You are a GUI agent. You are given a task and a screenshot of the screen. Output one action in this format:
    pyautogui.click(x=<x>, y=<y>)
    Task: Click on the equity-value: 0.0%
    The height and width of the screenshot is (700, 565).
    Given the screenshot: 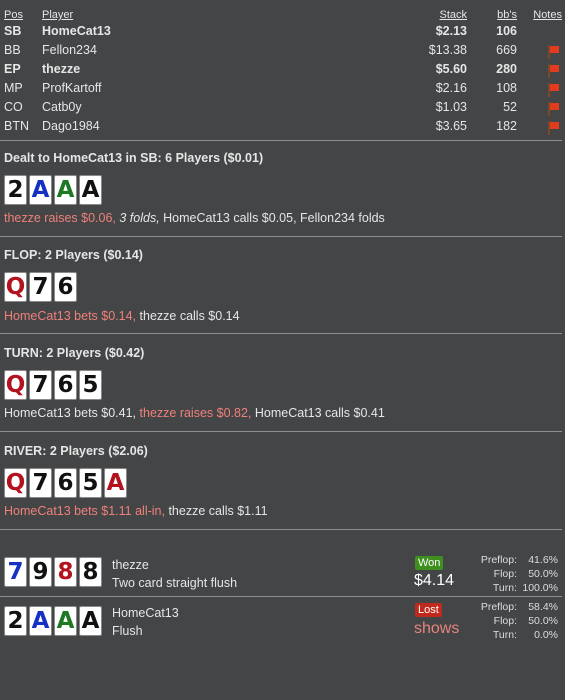 What is the action you would take?
    pyautogui.click(x=546, y=635)
    